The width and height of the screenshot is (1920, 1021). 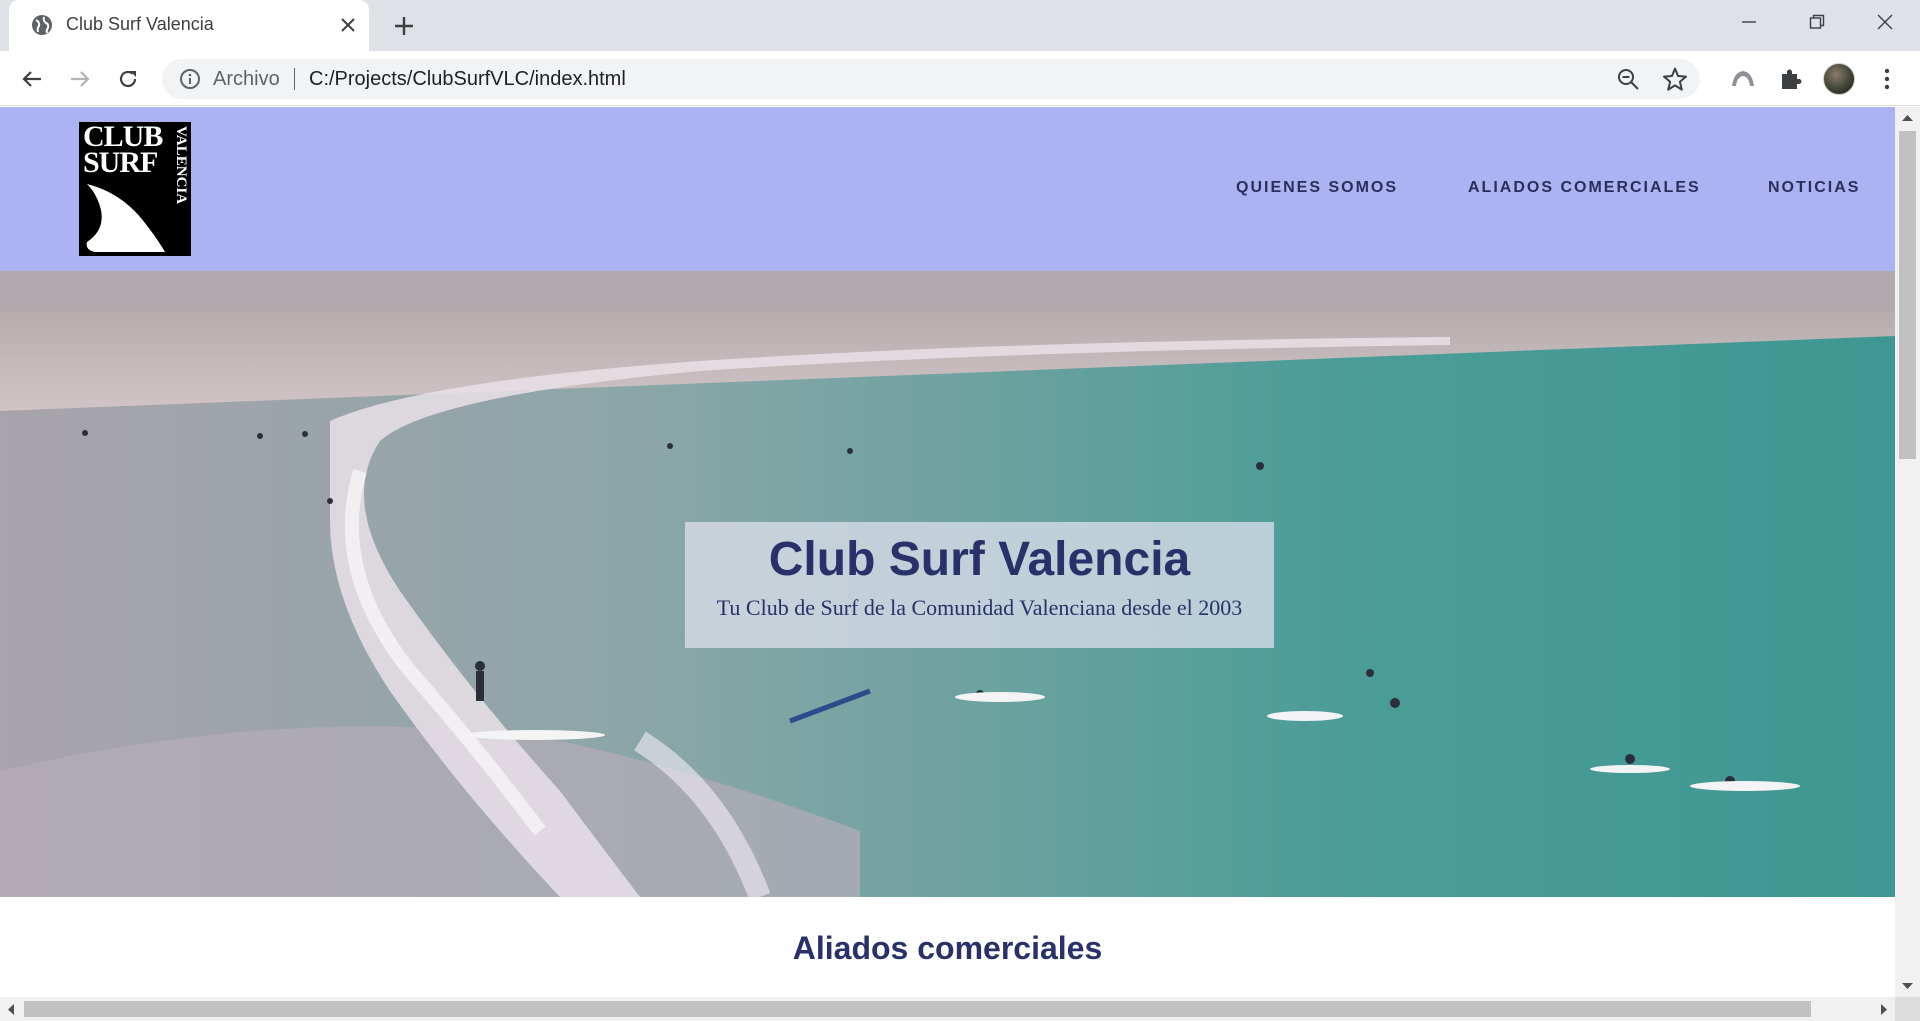 I want to click on avatar, so click(x=1839, y=79).